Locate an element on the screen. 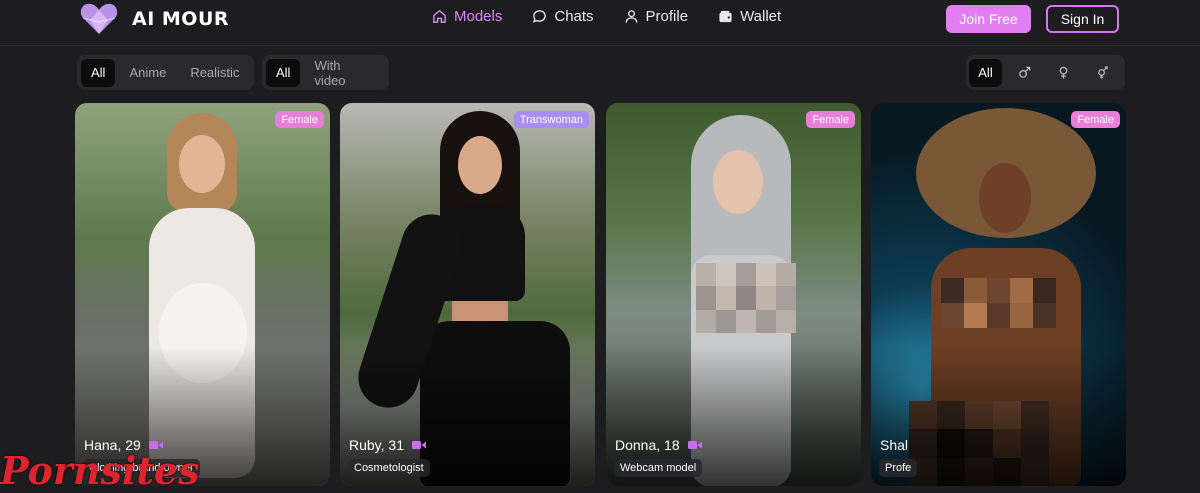 The width and height of the screenshot is (1200, 493). sign-in-button: Sign In is located at coordinates (1082, 19).